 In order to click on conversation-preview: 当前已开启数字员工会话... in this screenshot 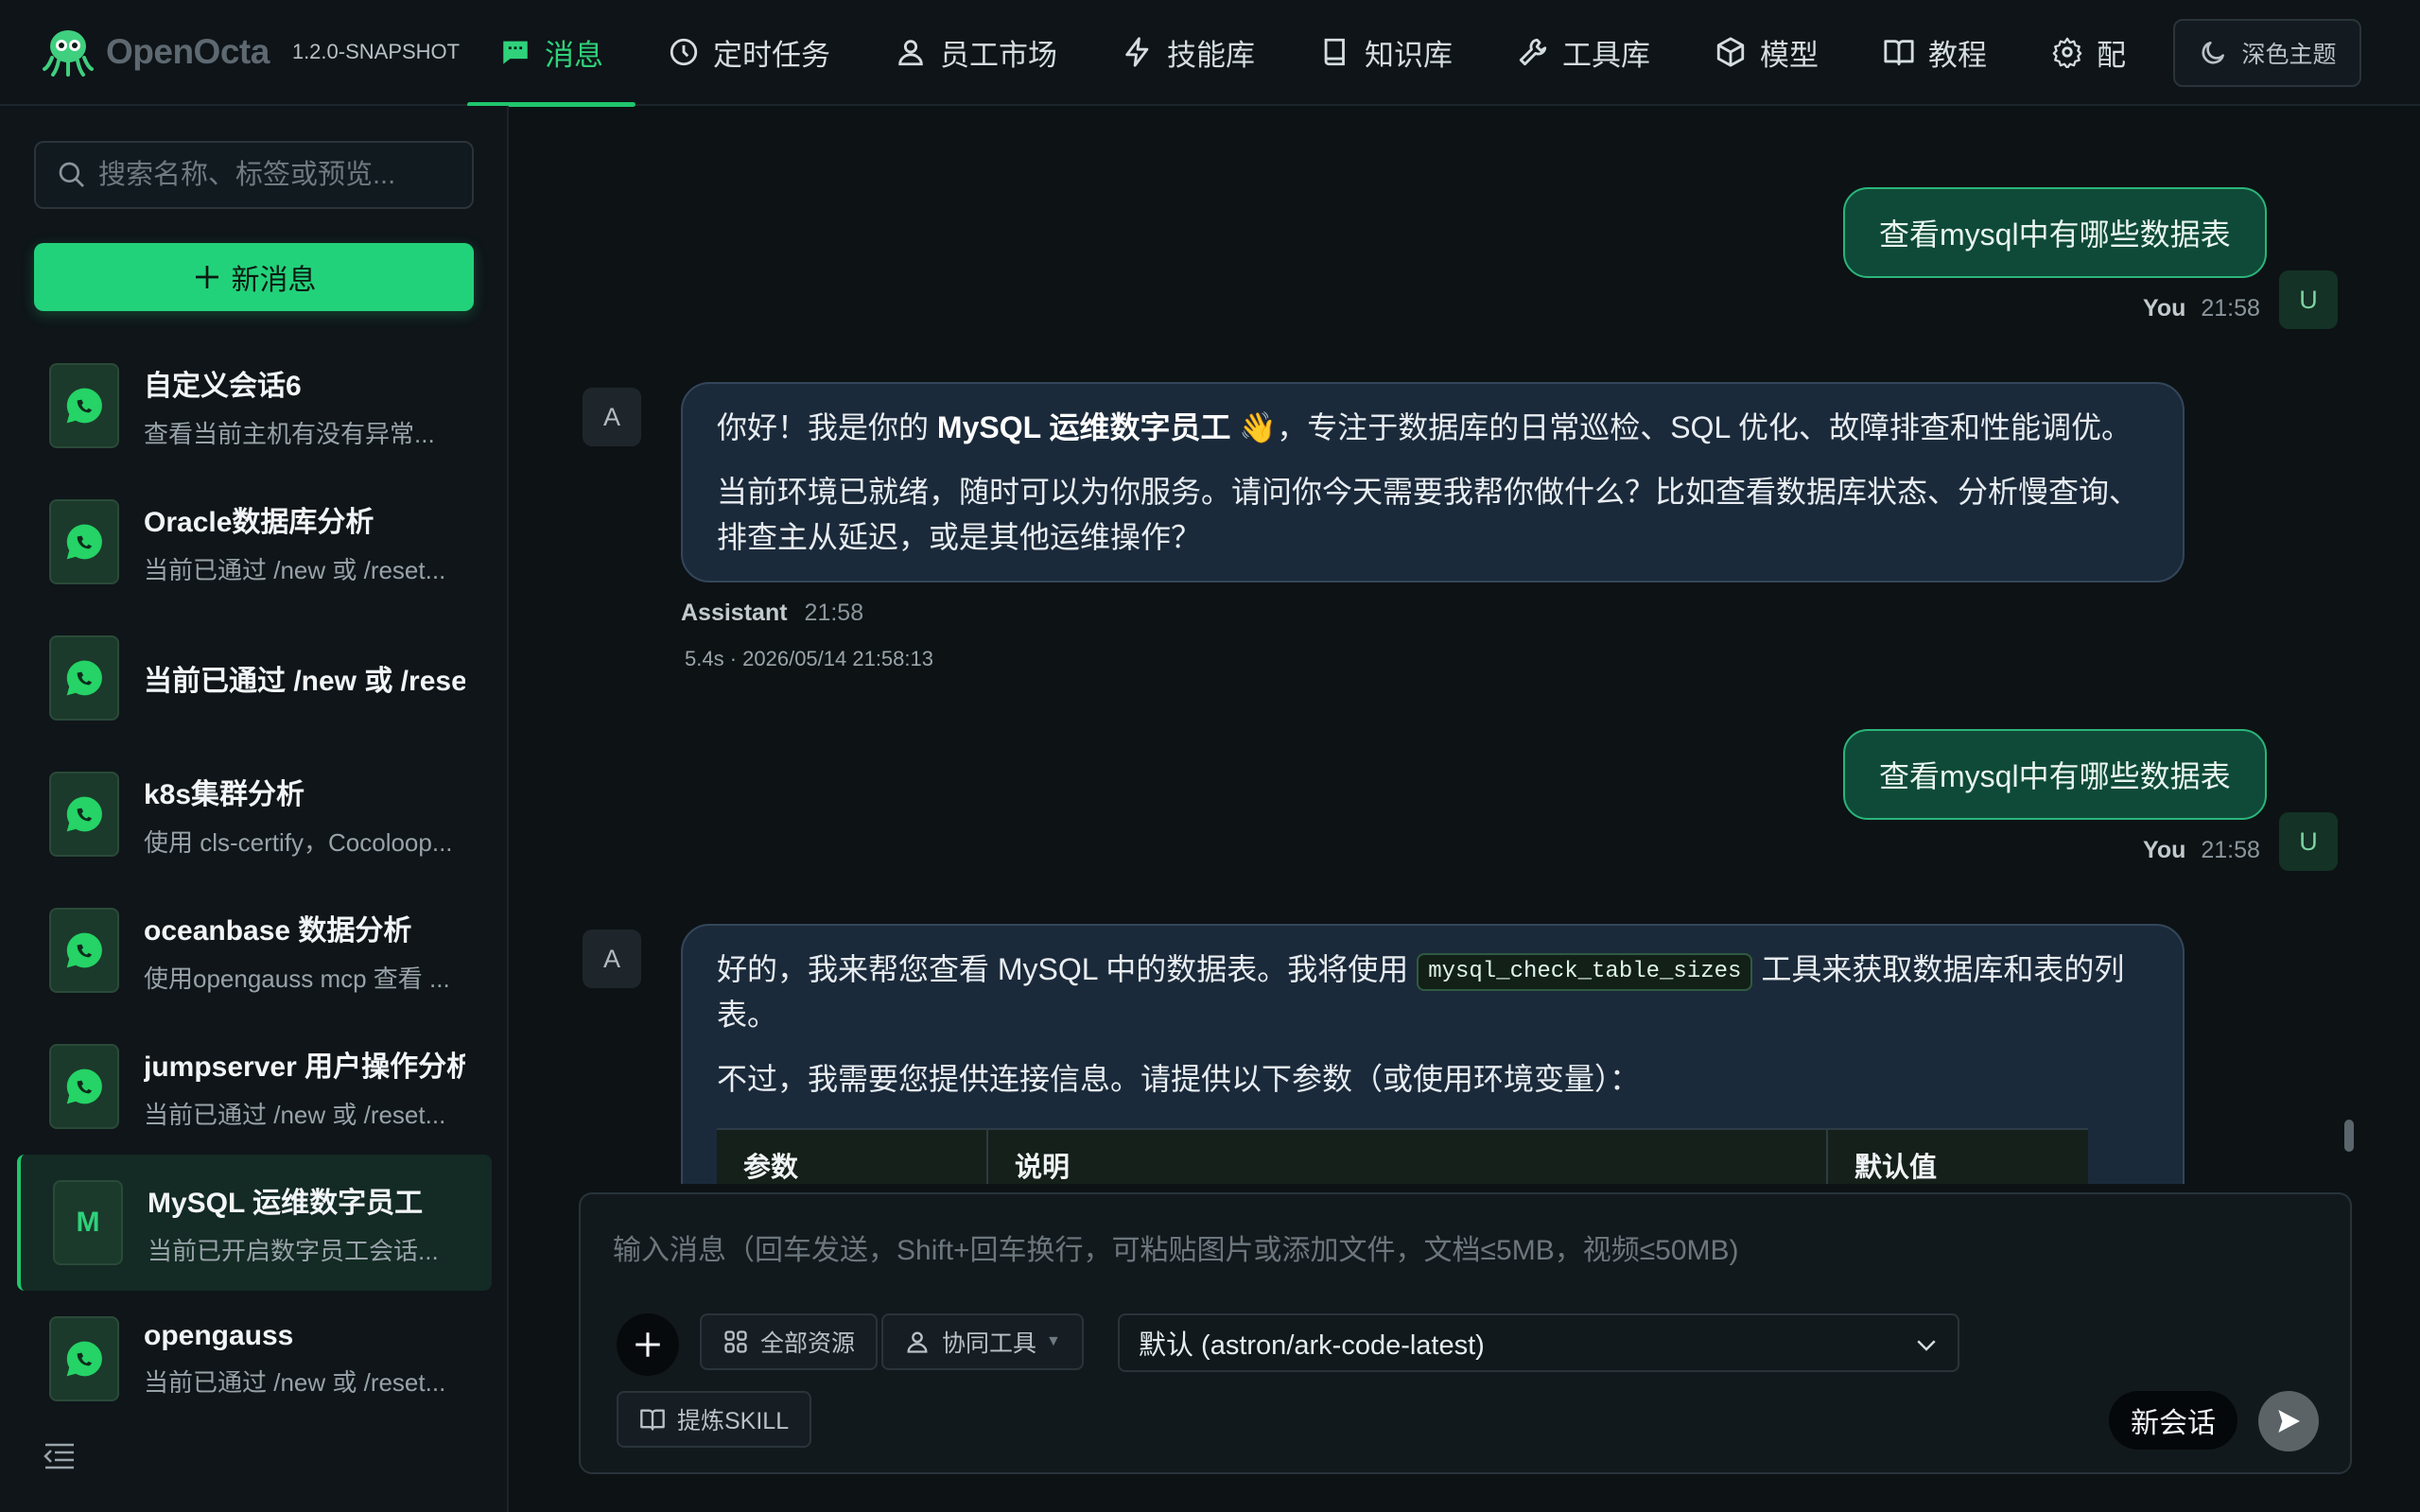, I will do `click(293, 1250)`.